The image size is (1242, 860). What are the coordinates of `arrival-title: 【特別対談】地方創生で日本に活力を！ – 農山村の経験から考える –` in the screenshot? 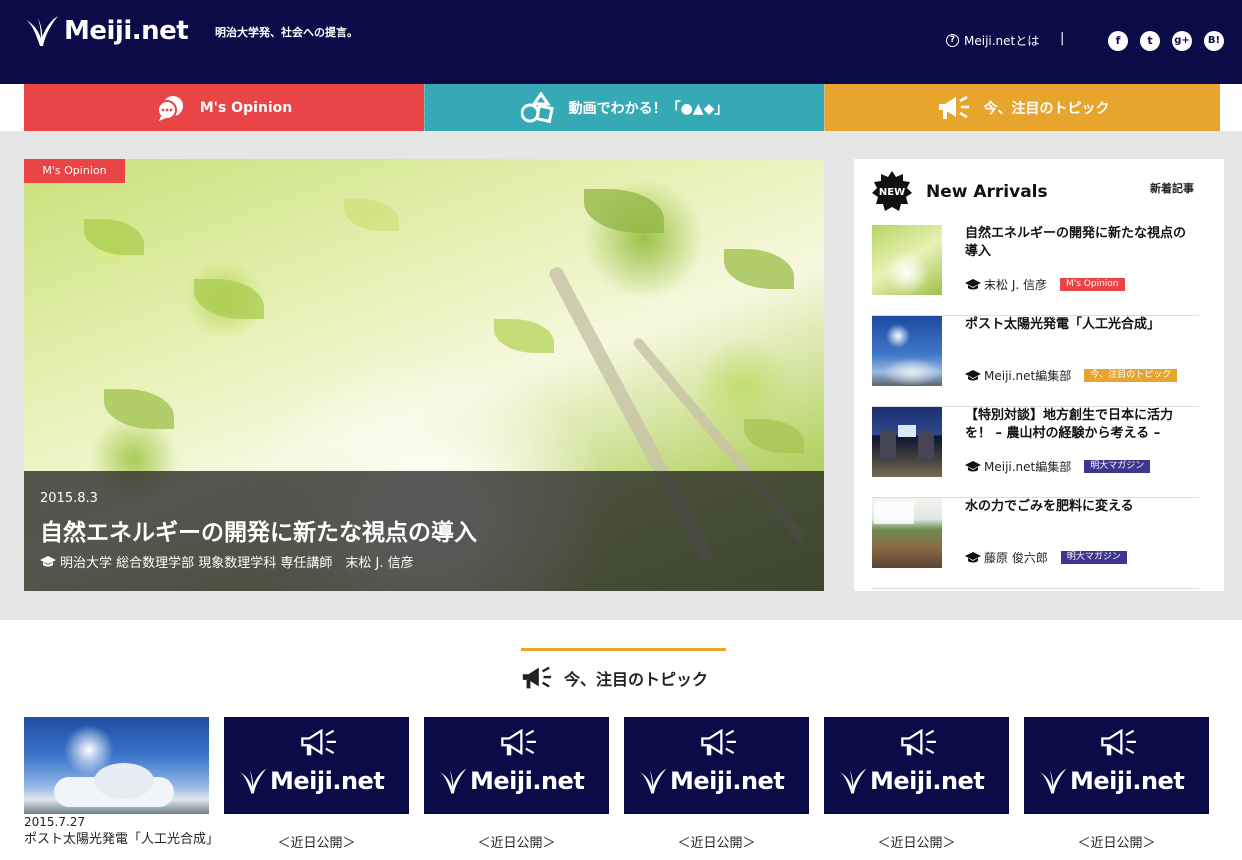 It's located at (1069, 424).